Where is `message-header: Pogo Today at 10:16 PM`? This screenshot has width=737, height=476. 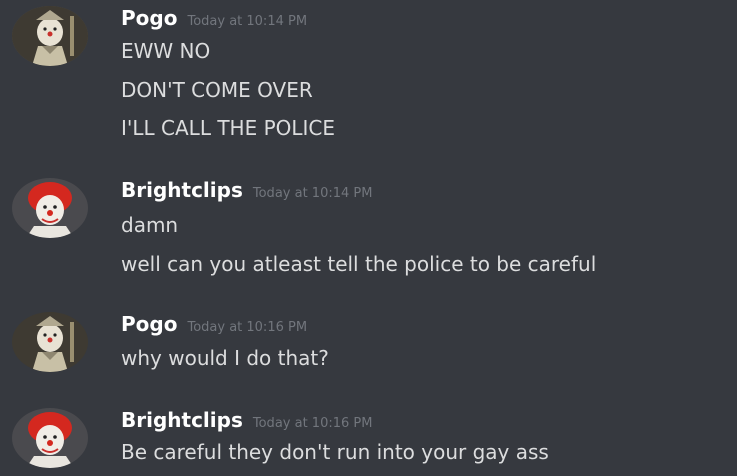
message-header: Pogo Today at 10:16 PM is located at coordinates (214, 325).